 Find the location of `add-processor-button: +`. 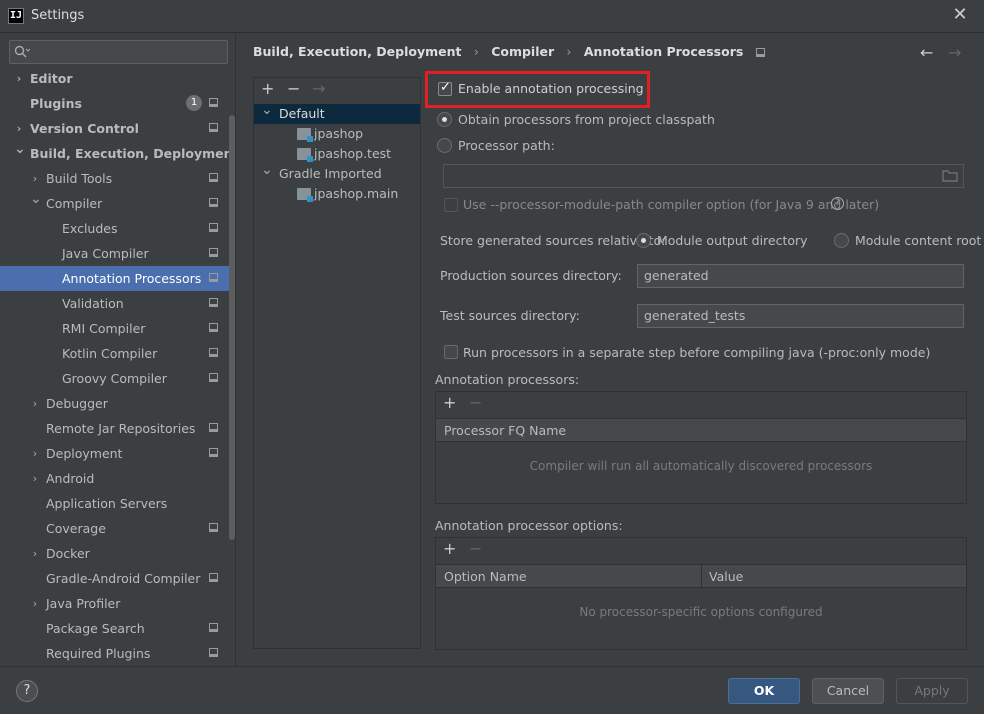

add-processor-button: + is located at coordinates (449, 403).